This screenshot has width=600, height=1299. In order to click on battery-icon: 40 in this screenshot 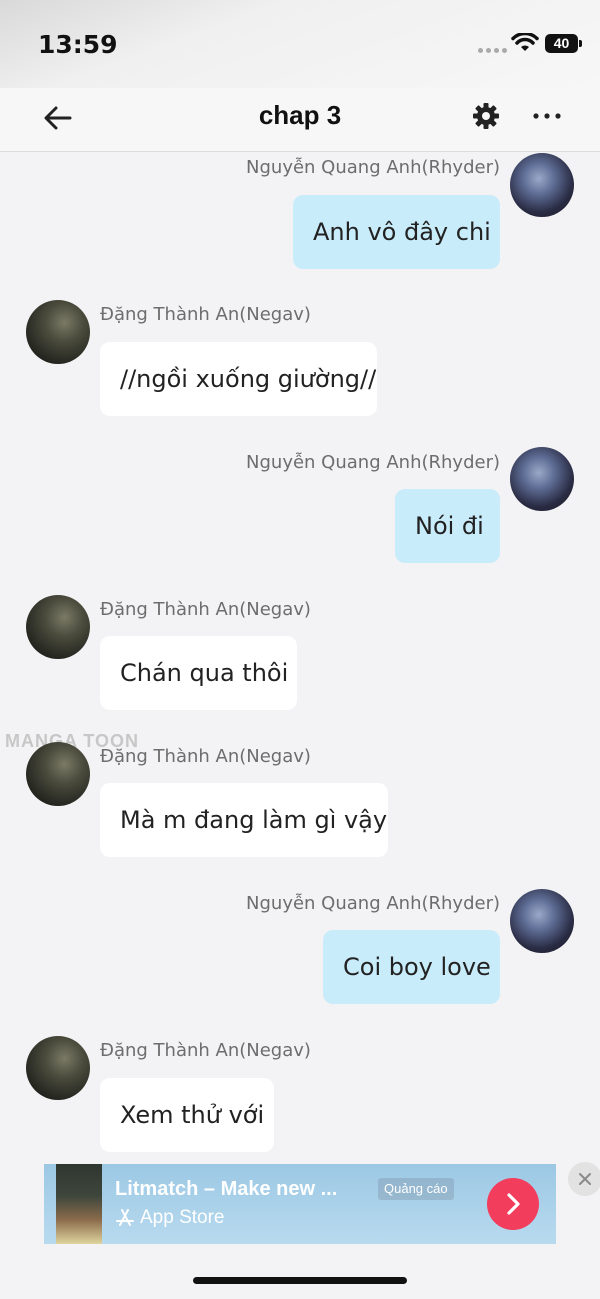, I will do `click(563, 43)`.